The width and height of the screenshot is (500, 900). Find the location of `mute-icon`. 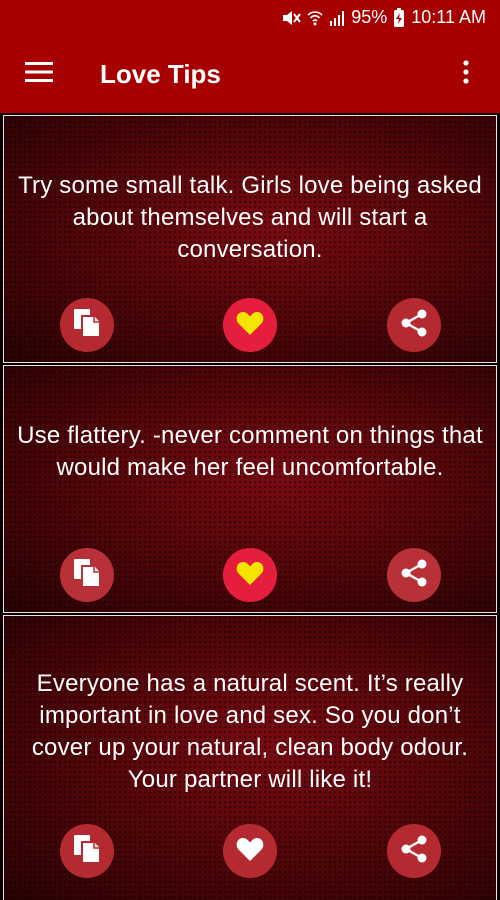

mute-icon is located at coordinates (291, 18).